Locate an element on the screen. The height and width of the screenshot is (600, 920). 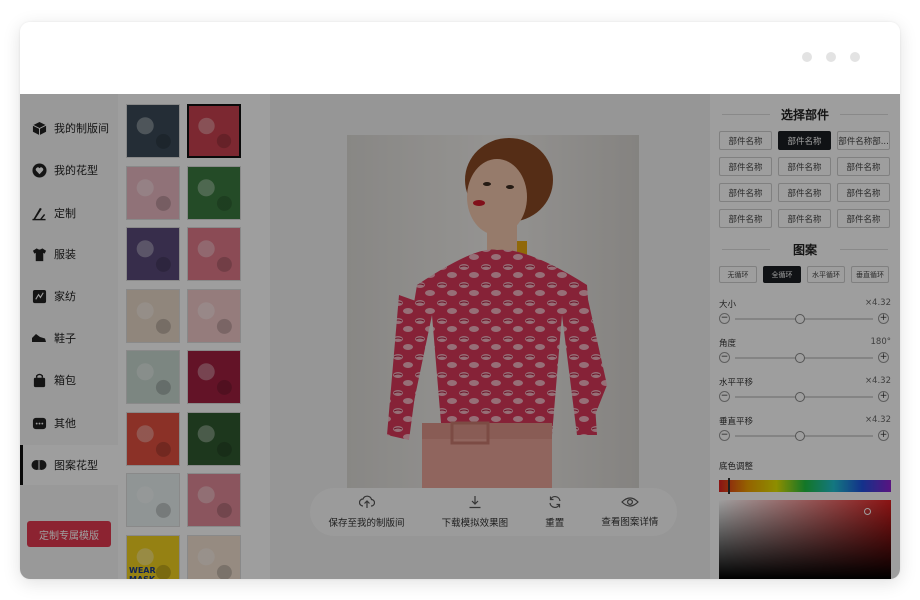
nav-label: 服装 is located at coordinates (65, 254).